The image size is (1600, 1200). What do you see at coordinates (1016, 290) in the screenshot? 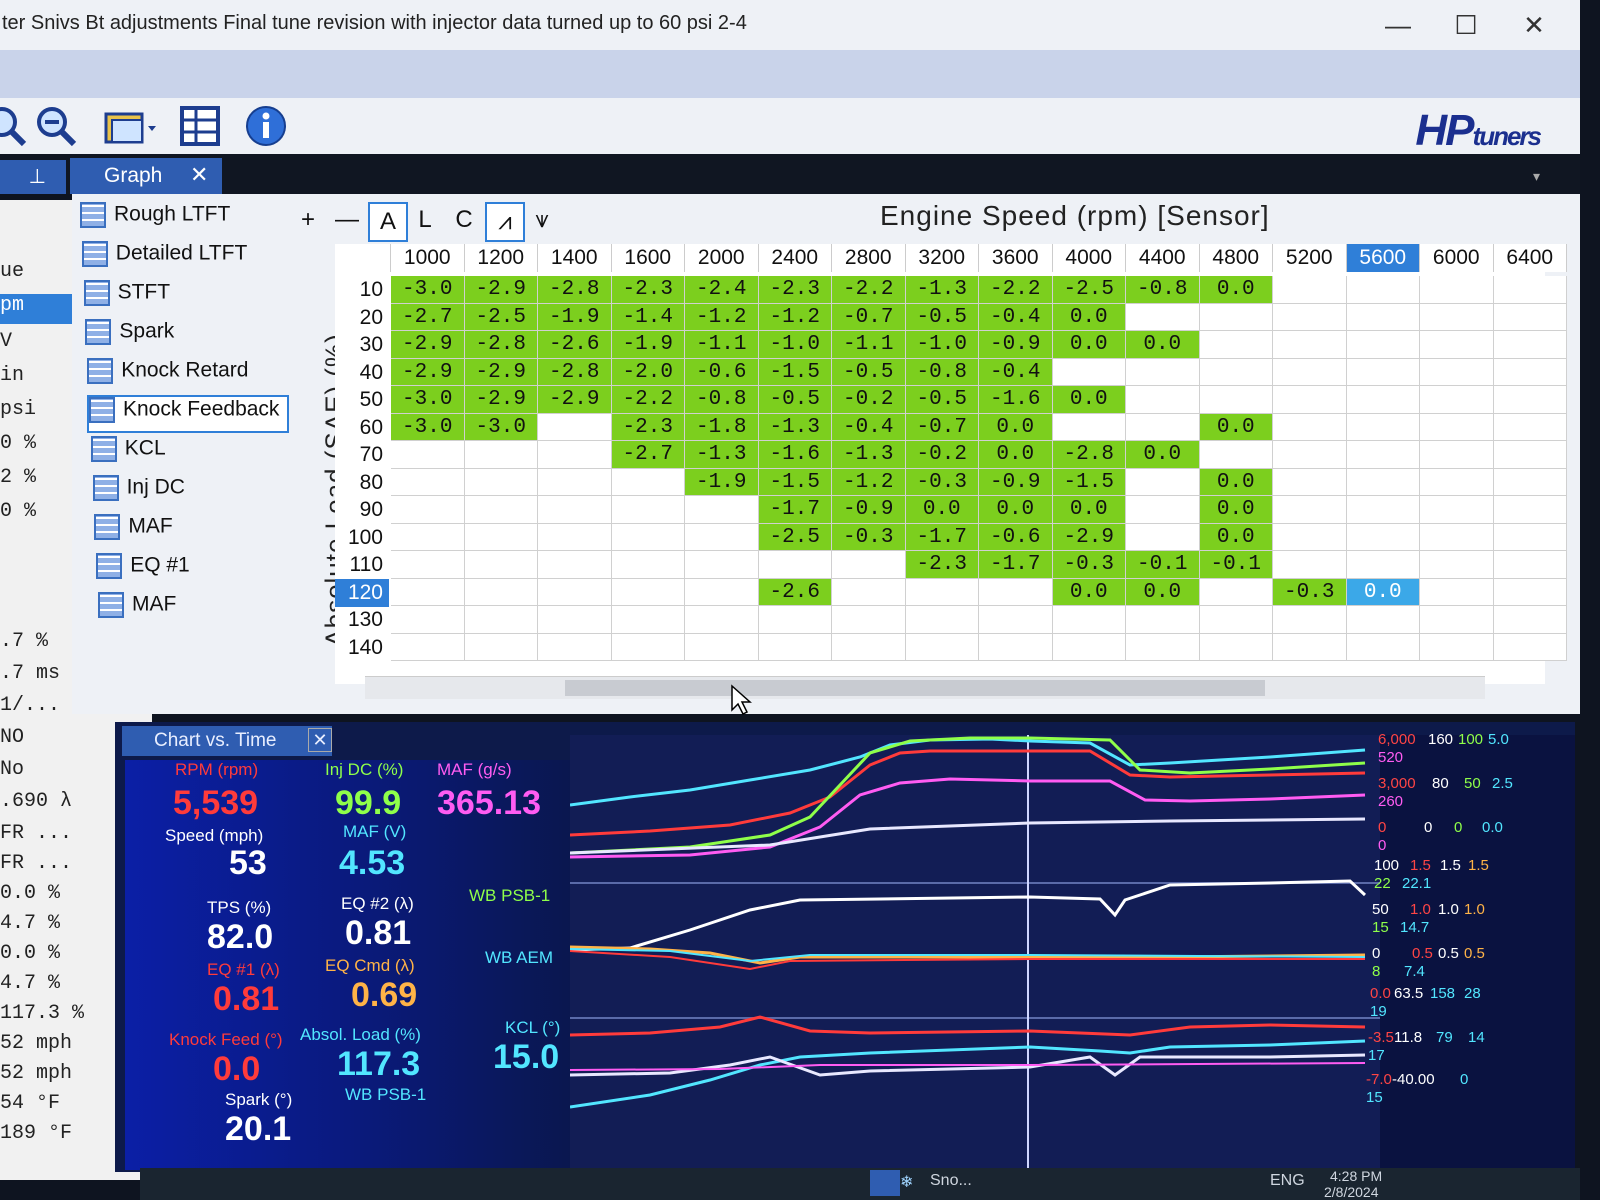
I see `table-cell: -2.2` at bounding box center [1016, 290].